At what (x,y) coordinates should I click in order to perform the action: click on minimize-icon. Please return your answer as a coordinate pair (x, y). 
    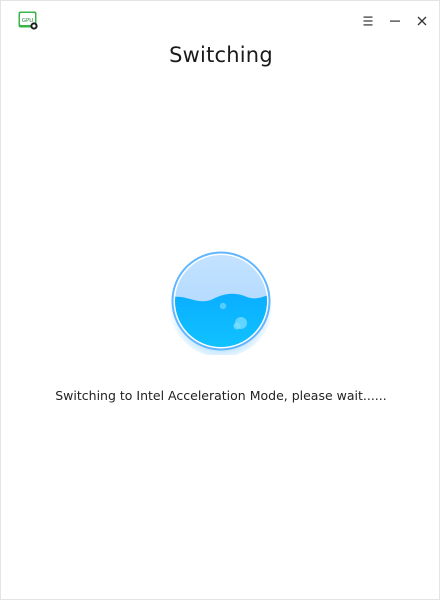
    Looking at the image, I should click on (395, 21).